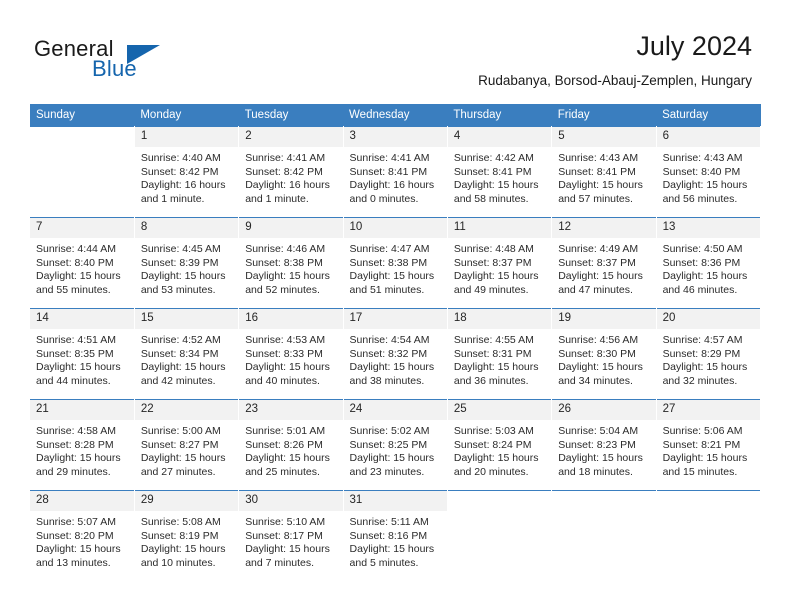 The height and width of the screenshot is (612, 792). Describe the element at coordinates (78, 374) in the screenshot. I see `daylight-text: Daylight: 15 hours and 44 minutes.` at that location.